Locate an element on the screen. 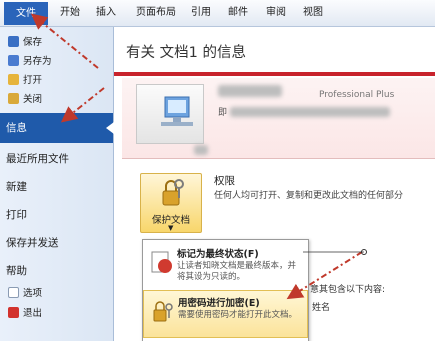 The height and width of the screenshot is (341, 435). sidebar-item-save-as: 另存为 is located at coordinates (30, 61).